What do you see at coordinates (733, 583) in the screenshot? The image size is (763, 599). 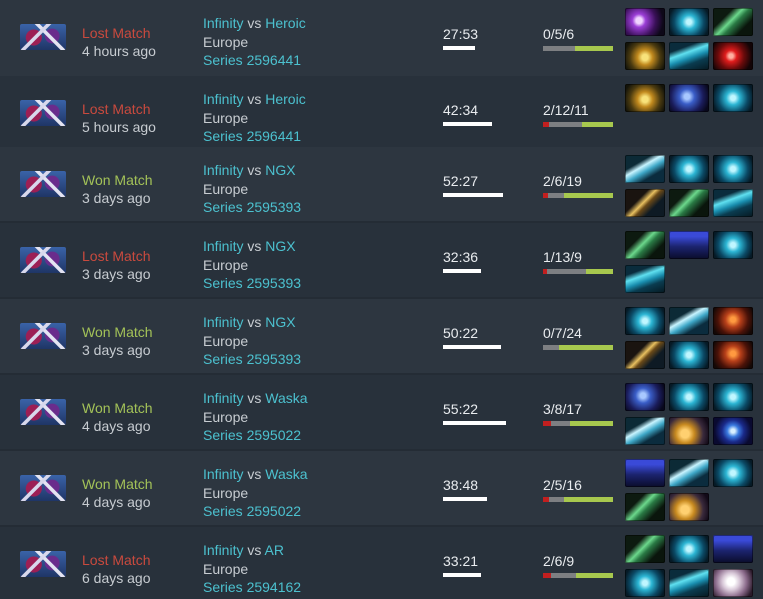 I see `pearl-item-icon` at bounding box center [733, 583].